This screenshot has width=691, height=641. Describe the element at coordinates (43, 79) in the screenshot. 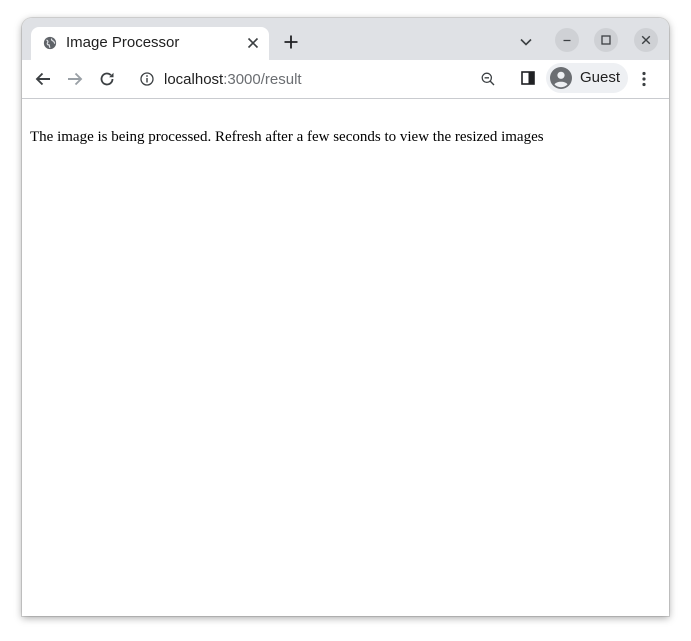

I see `arrow-left-icon` at that location.